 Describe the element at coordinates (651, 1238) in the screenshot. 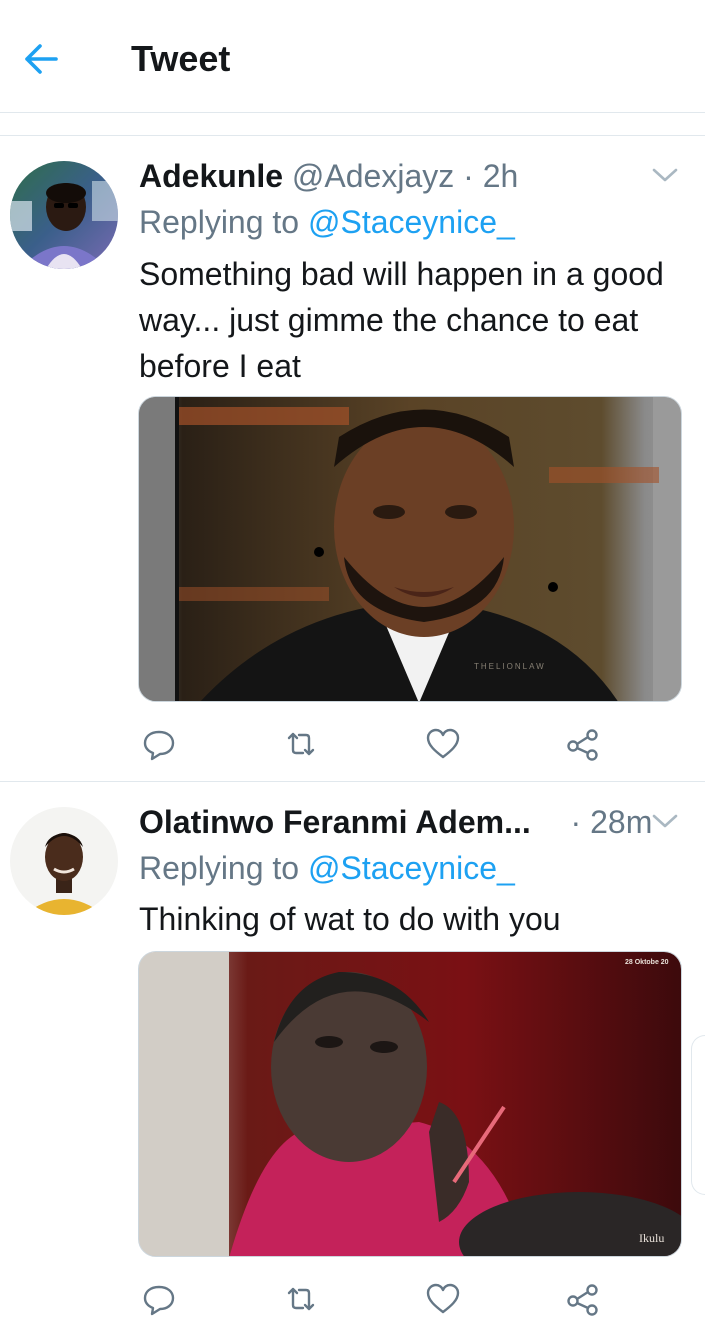

I see `image-watermark: Ikulu` at that location.